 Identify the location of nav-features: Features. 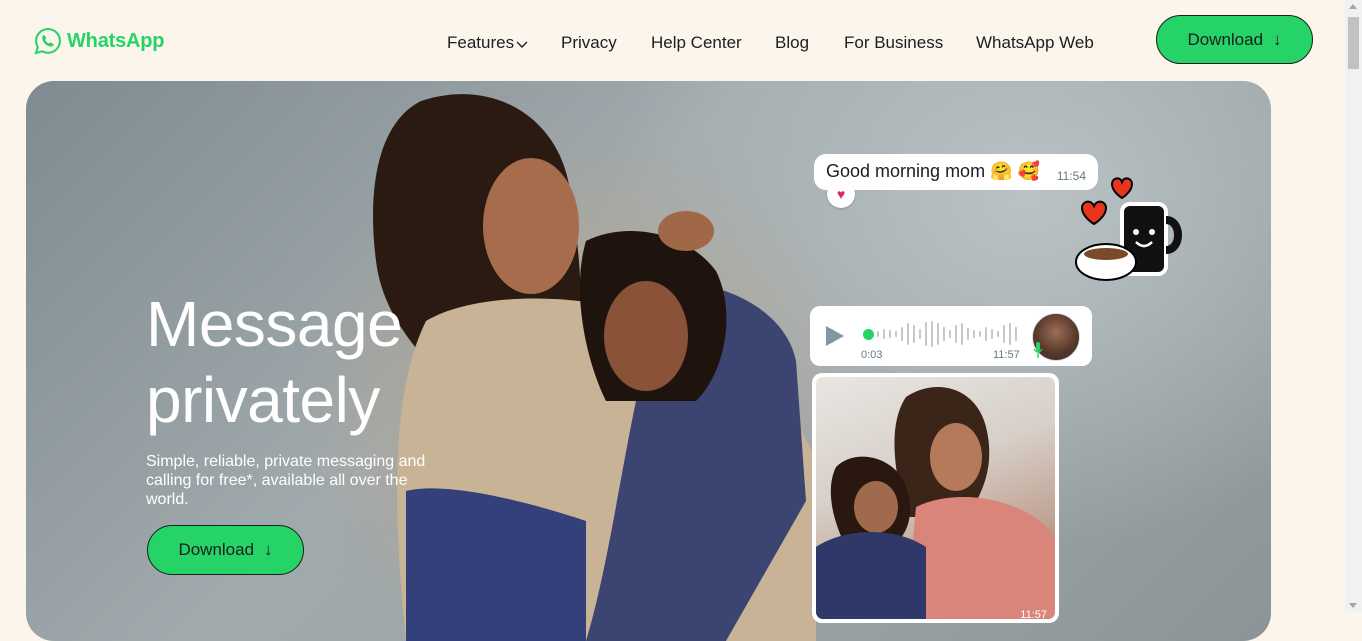
(487, 43).